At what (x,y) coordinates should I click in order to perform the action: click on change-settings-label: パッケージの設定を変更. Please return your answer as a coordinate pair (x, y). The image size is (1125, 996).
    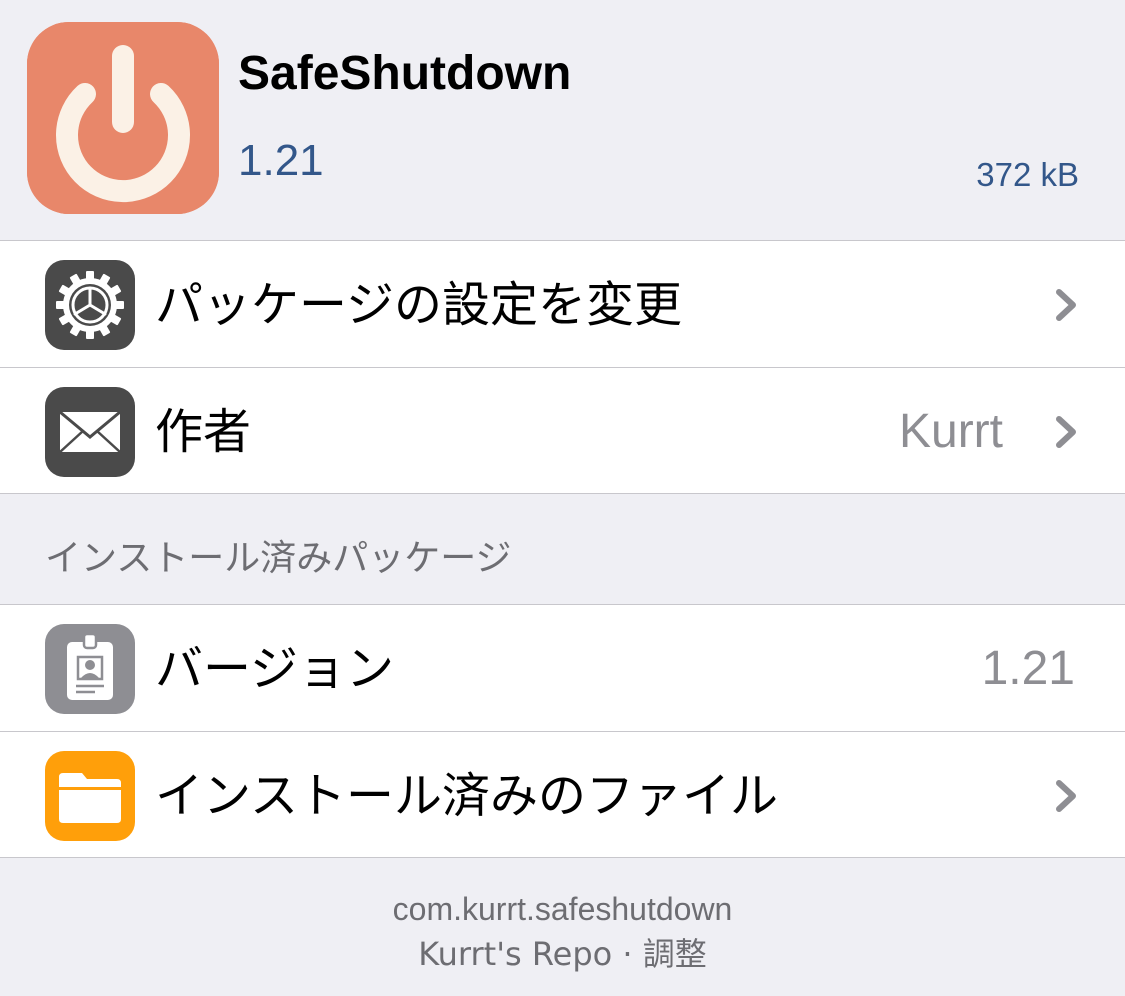
    Looking at the image, I should click on (419, 305).